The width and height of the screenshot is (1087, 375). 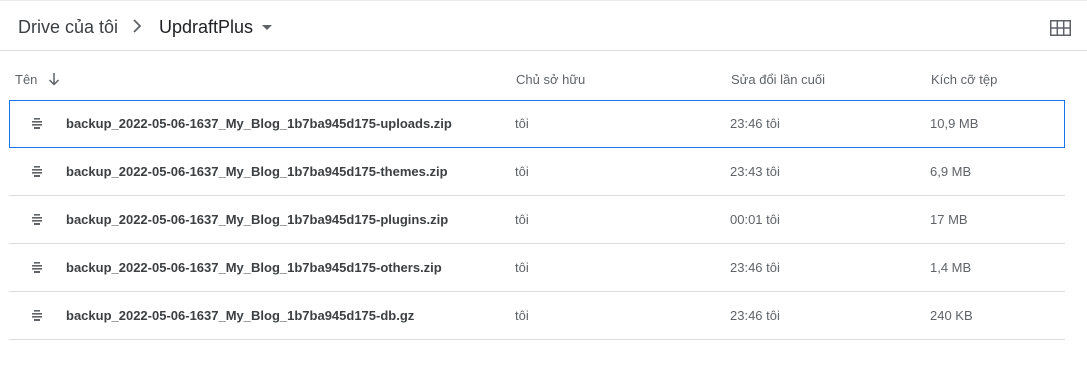 What do you see at coordinates (137, 26) in the screenshot?
I see `chevron-right-icon` at bounding box center [137, 26].